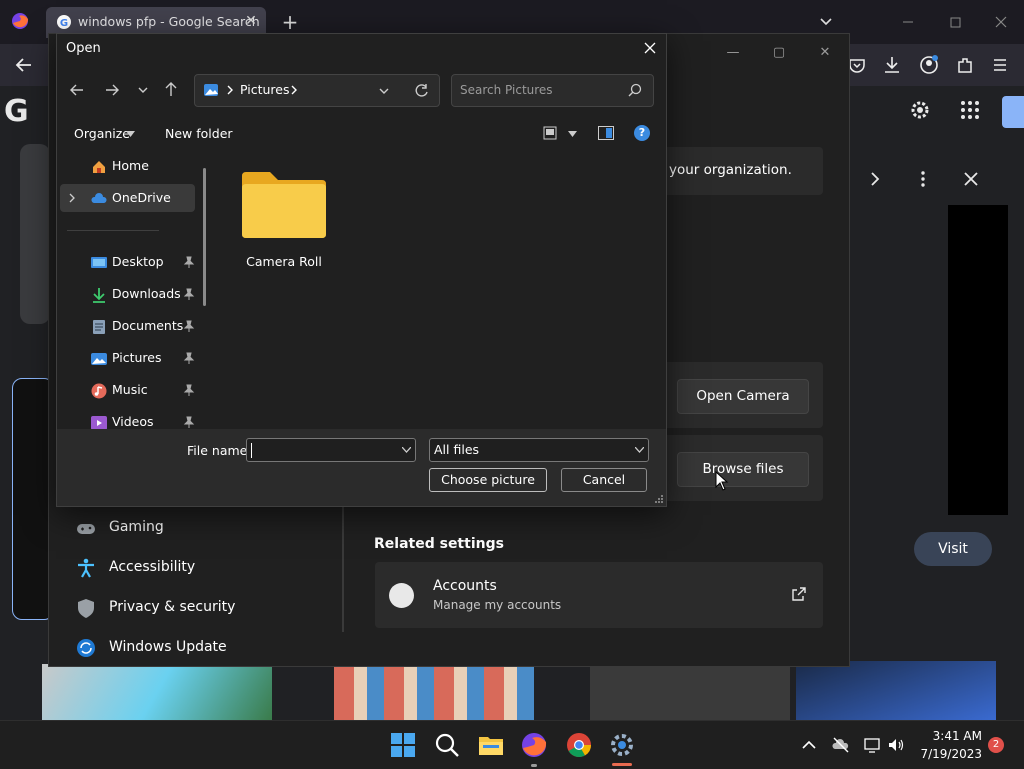  Describe the element at coordinates (102, 133) in the screenshot. I see `organize-button: Organize` at that location.